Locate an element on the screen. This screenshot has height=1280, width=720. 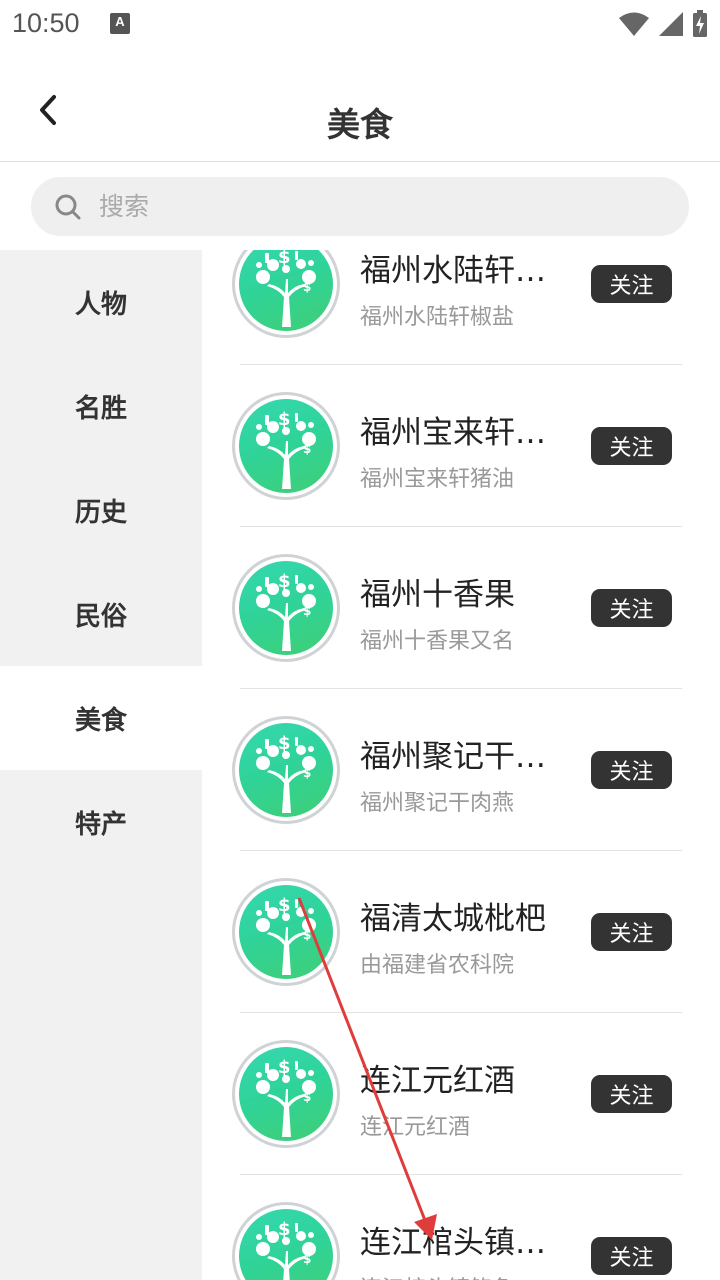
item-subtitle: 福州聚记干肉燕 is located at coordinates (437, 803).